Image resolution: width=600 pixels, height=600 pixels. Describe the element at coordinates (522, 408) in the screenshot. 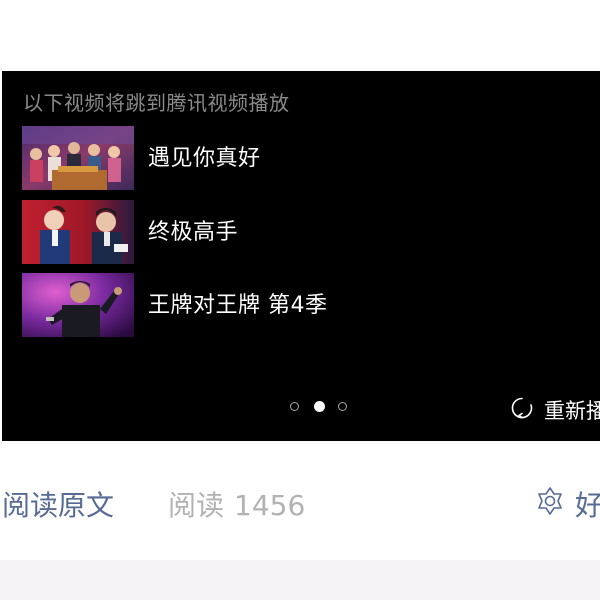

I see `replay-icon` at that location.